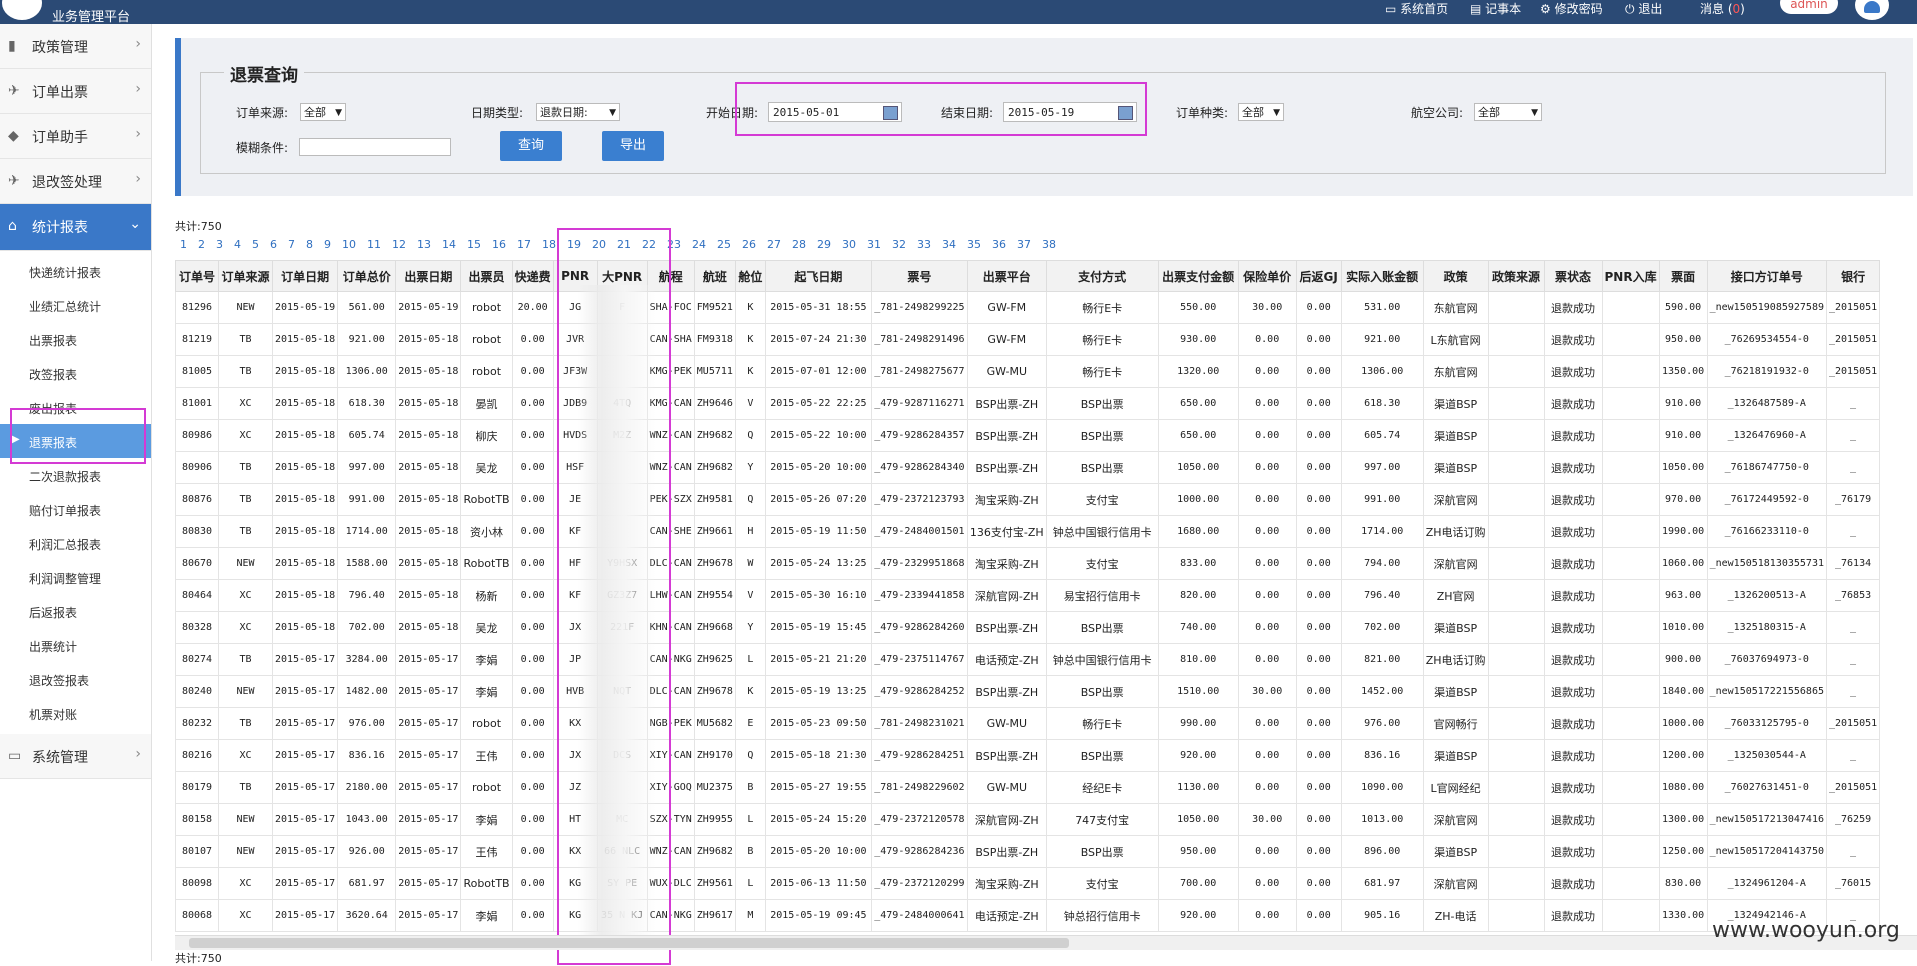 The height and width of the screenshot is (966, 1917). I want to click on column-header: 票号, so click(919, 276).